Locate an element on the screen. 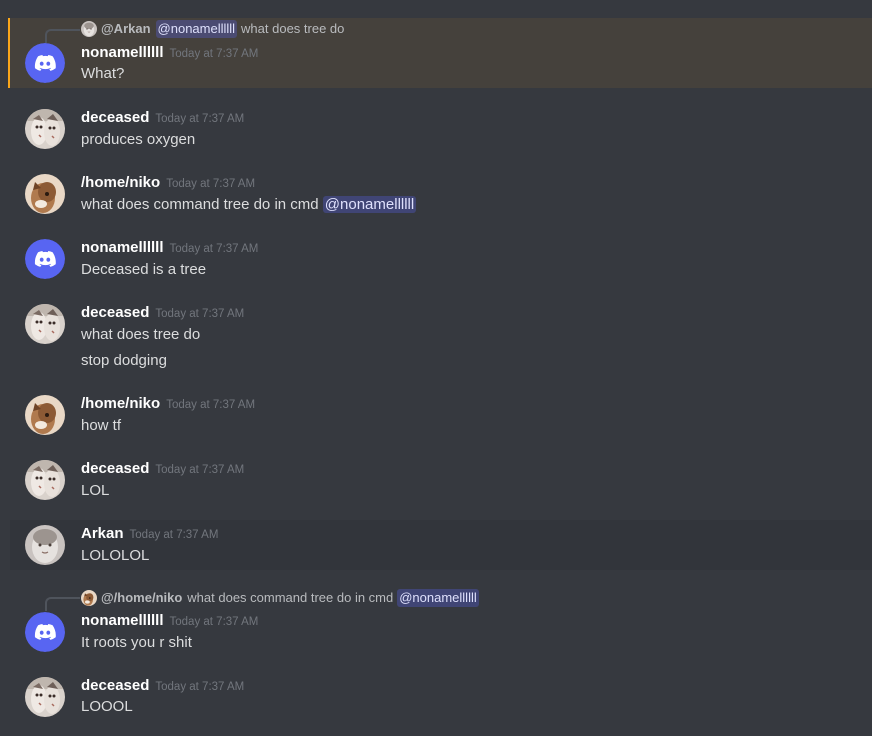  message: Arkan Today at 7:37 AM LOLOLOL is located at coordinates (441, 545).